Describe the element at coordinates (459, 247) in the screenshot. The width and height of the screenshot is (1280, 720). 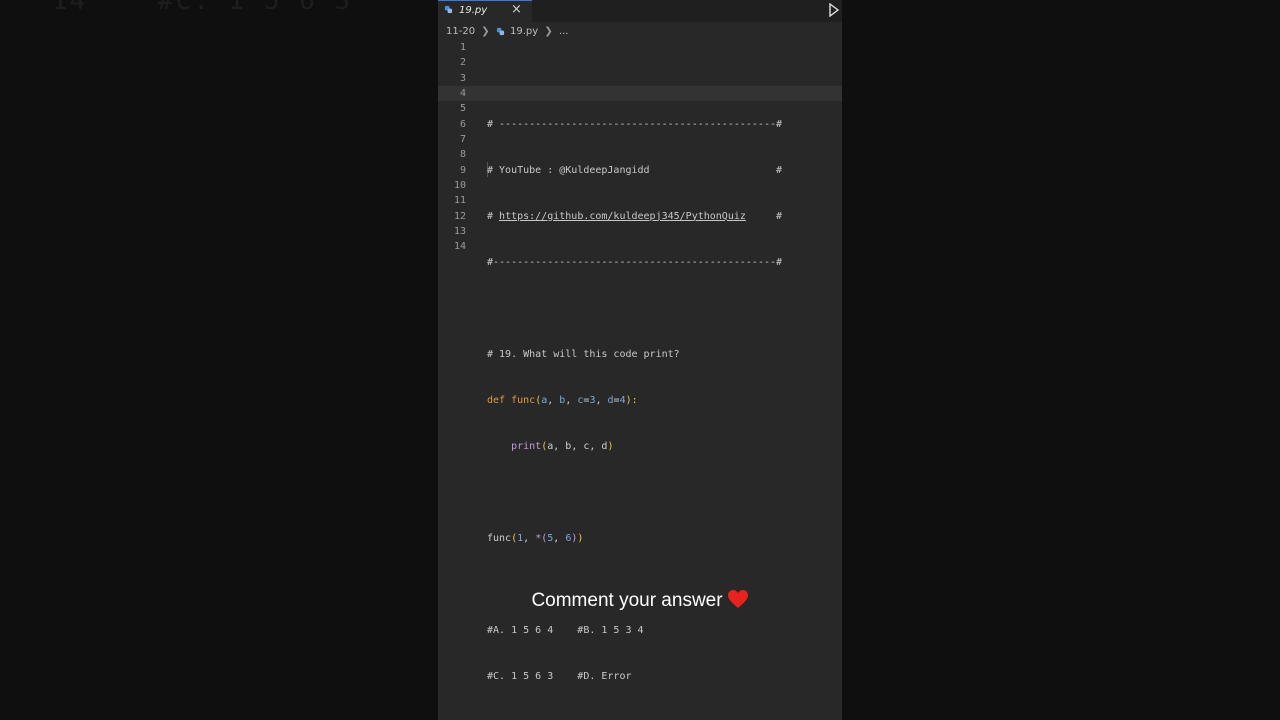
I see `line-number: 14` at that location.